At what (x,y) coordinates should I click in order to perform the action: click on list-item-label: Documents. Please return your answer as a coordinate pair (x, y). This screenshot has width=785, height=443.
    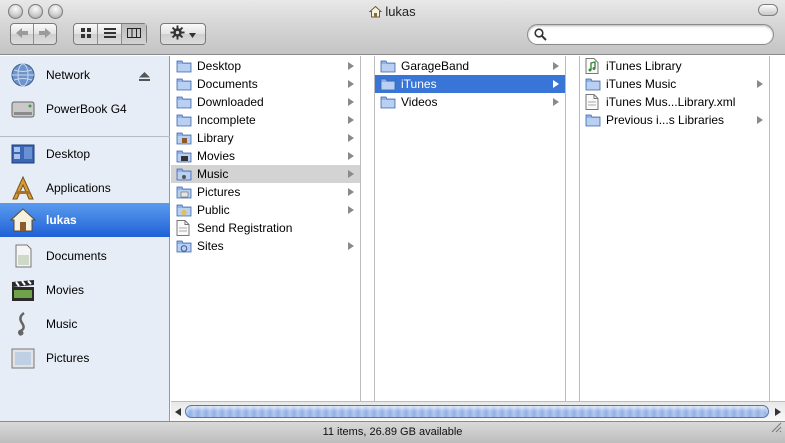
    Looking at the image, I should click on (227, 84).